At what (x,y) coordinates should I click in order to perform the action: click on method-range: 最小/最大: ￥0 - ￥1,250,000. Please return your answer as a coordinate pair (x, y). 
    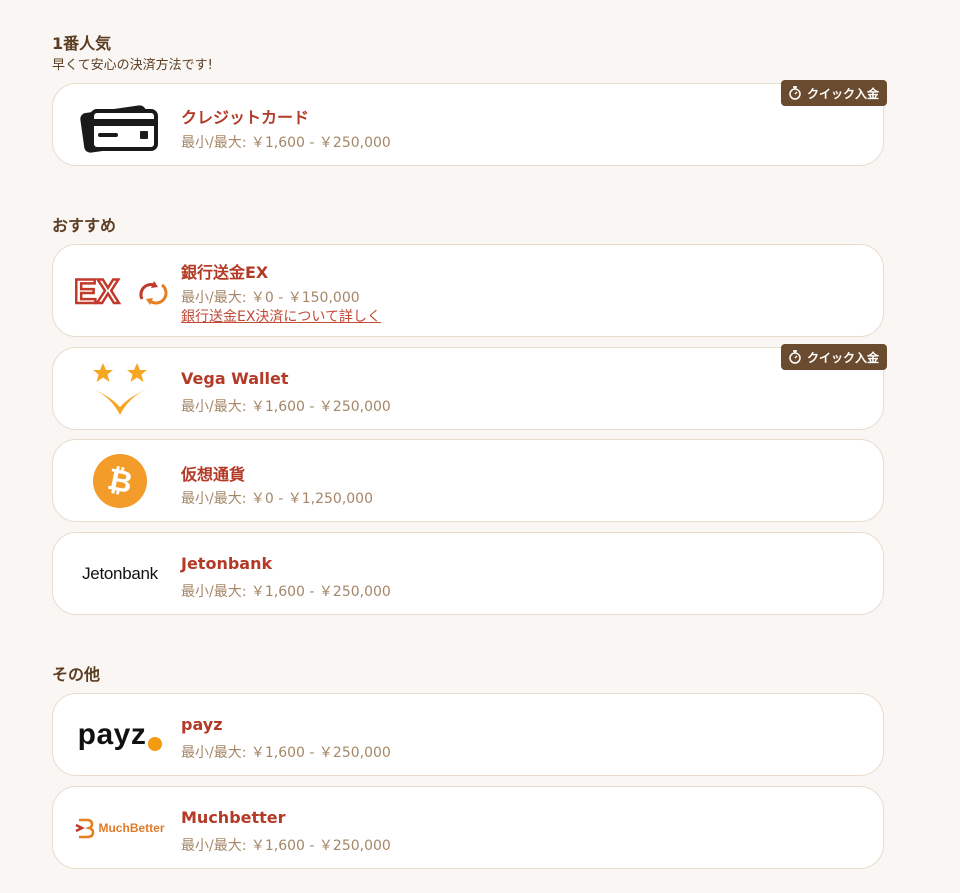
    Looking at the image, I should click on (277, 499).